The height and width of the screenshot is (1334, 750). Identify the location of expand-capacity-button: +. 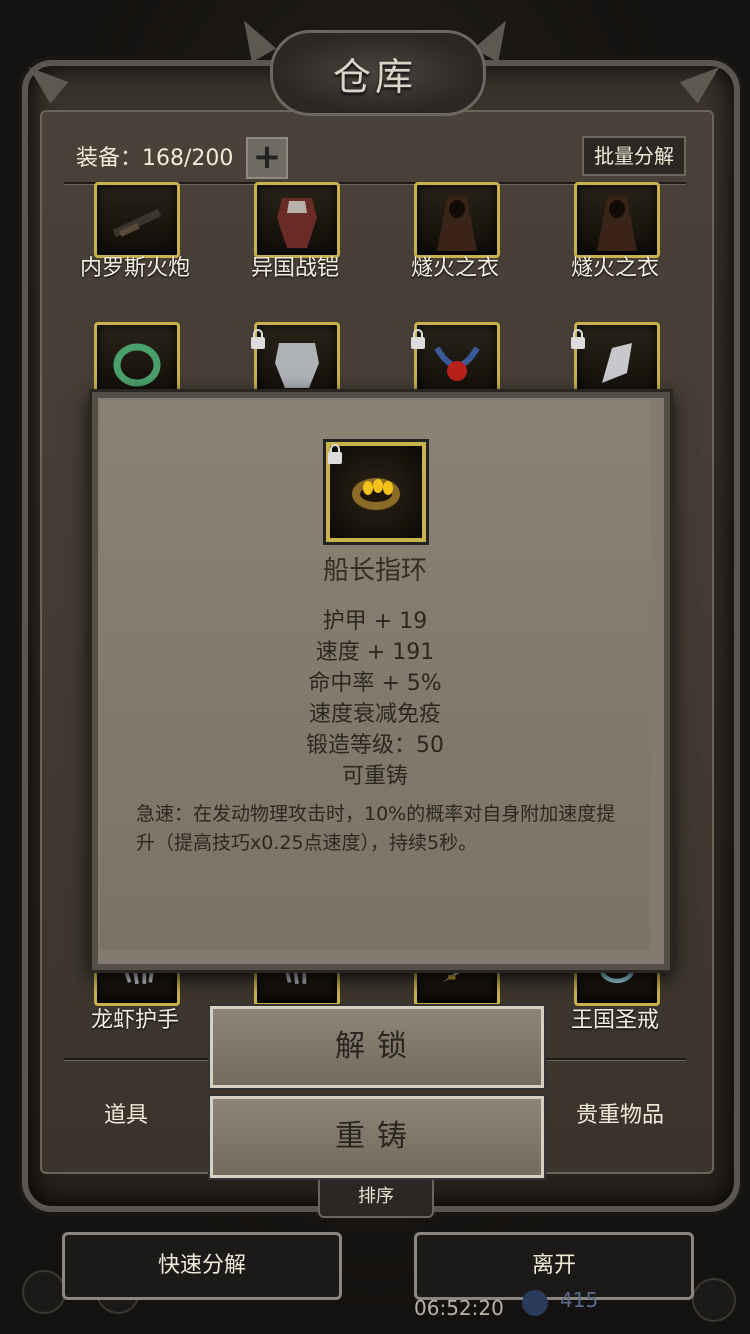
(267, 158).